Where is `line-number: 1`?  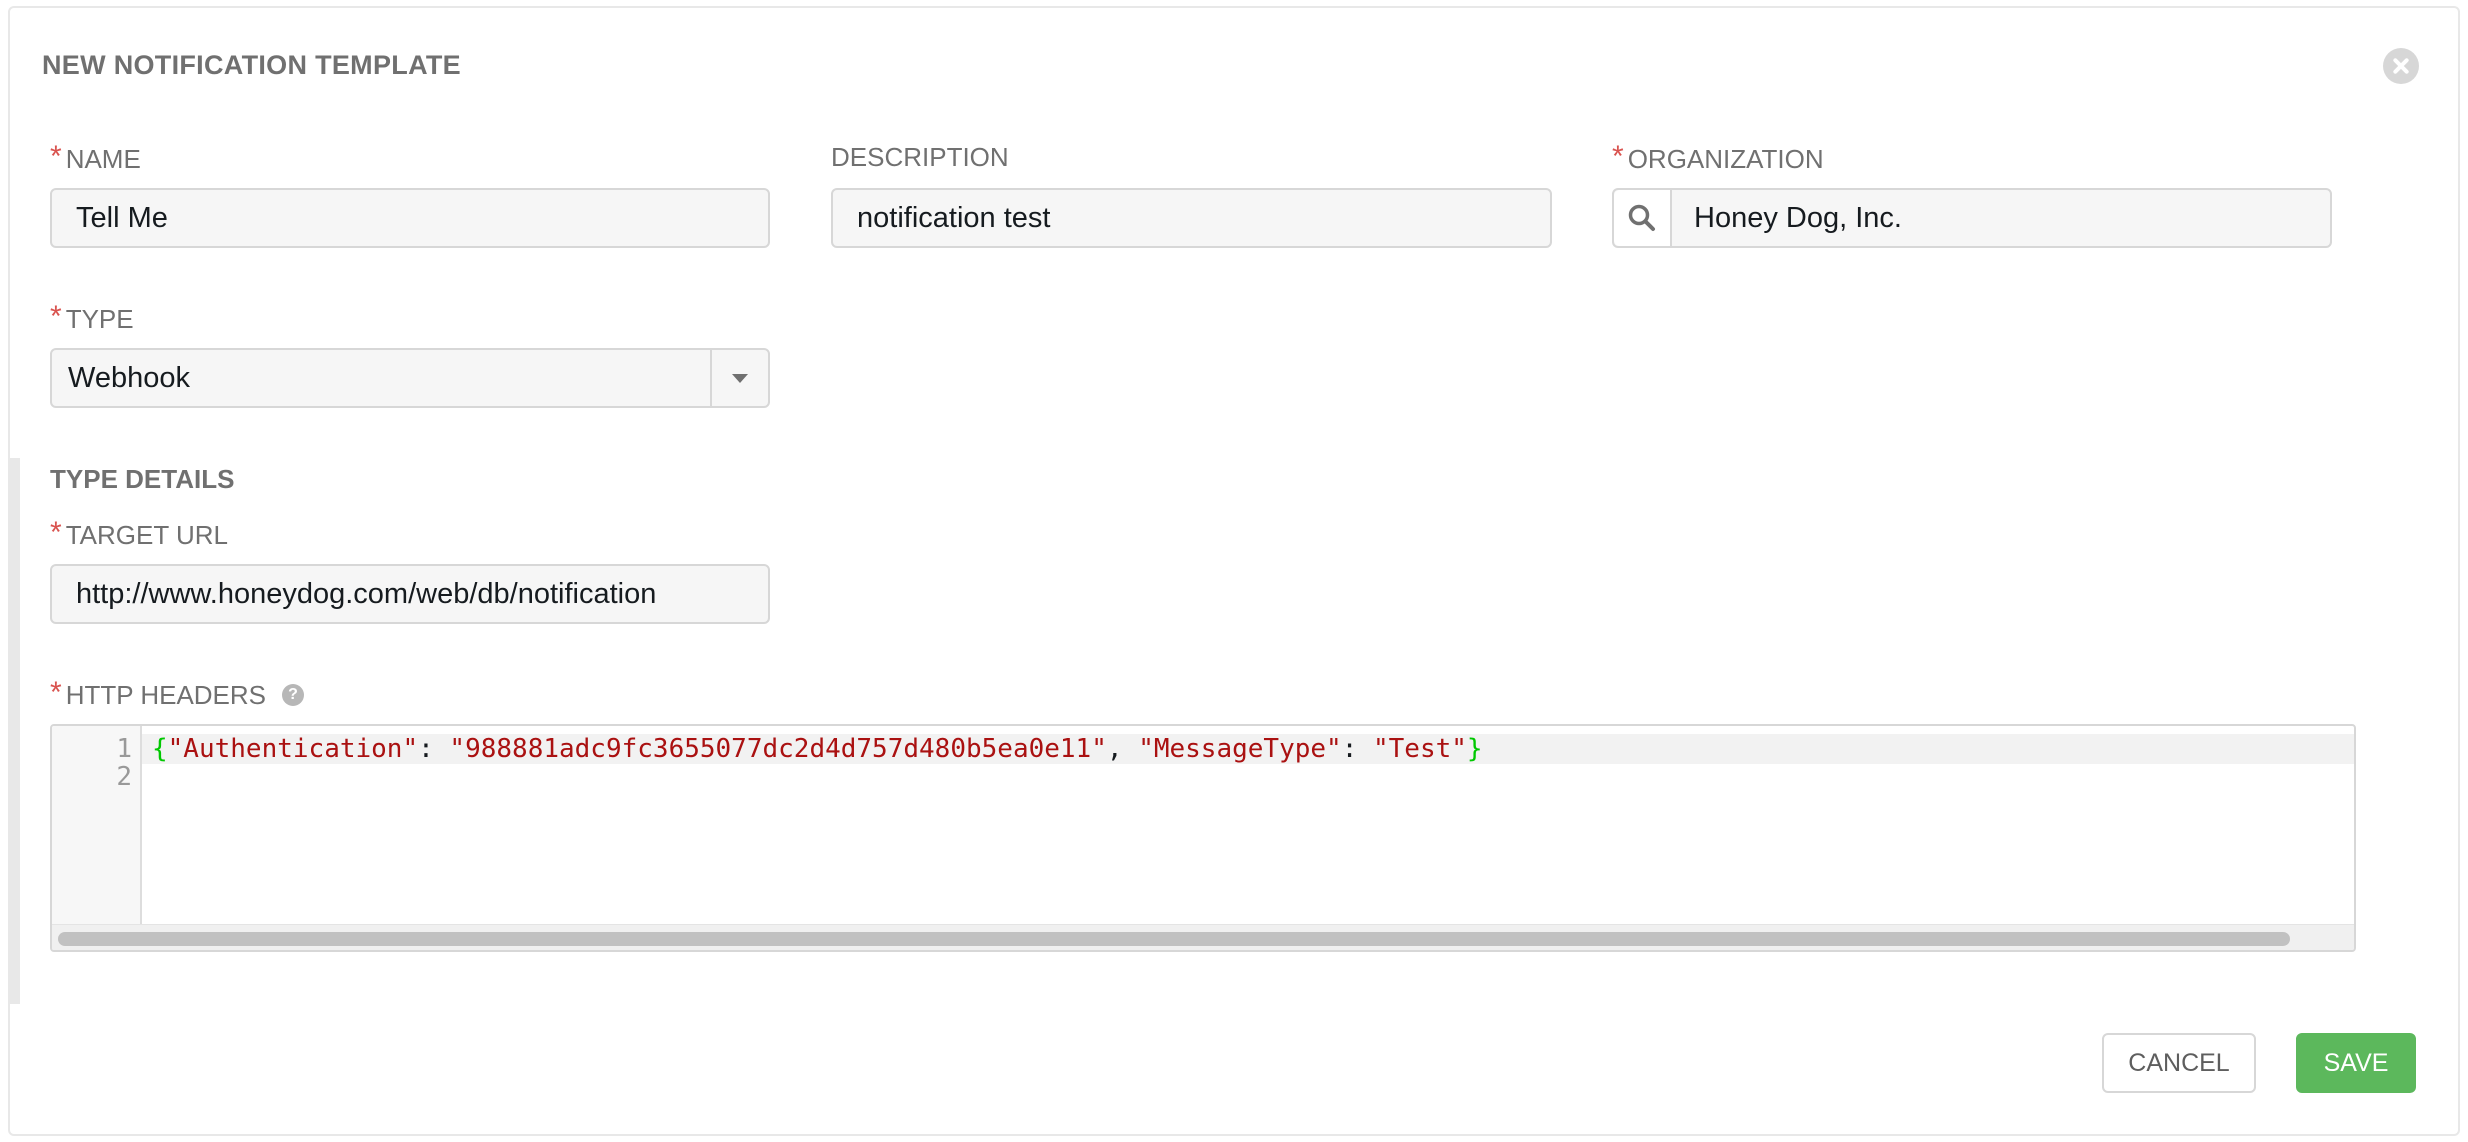 line-number: 1 is located at coordinates (124, 749).